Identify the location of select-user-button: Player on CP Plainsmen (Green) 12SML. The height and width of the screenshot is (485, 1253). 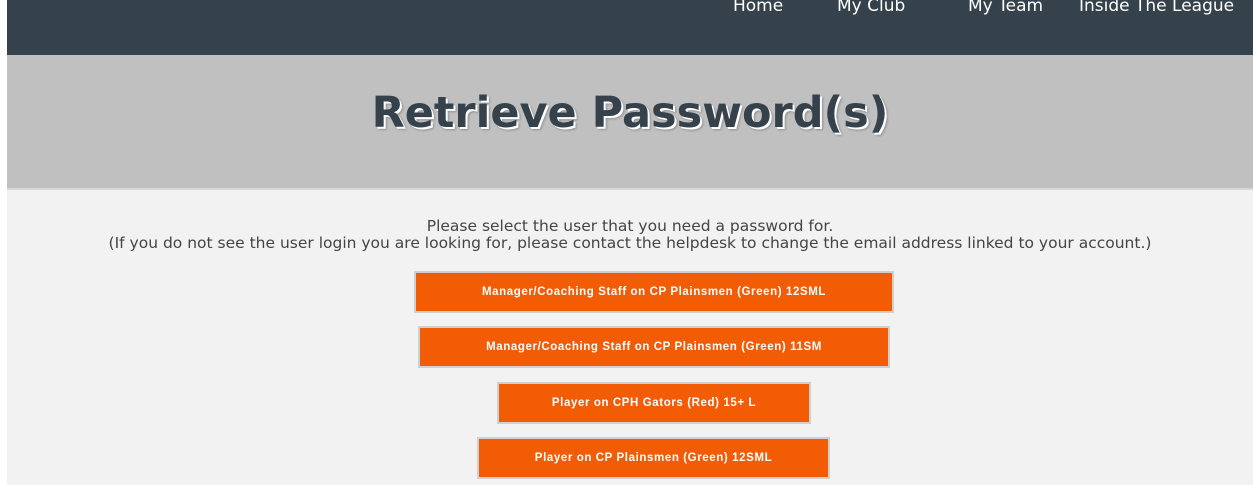
(653, 458).